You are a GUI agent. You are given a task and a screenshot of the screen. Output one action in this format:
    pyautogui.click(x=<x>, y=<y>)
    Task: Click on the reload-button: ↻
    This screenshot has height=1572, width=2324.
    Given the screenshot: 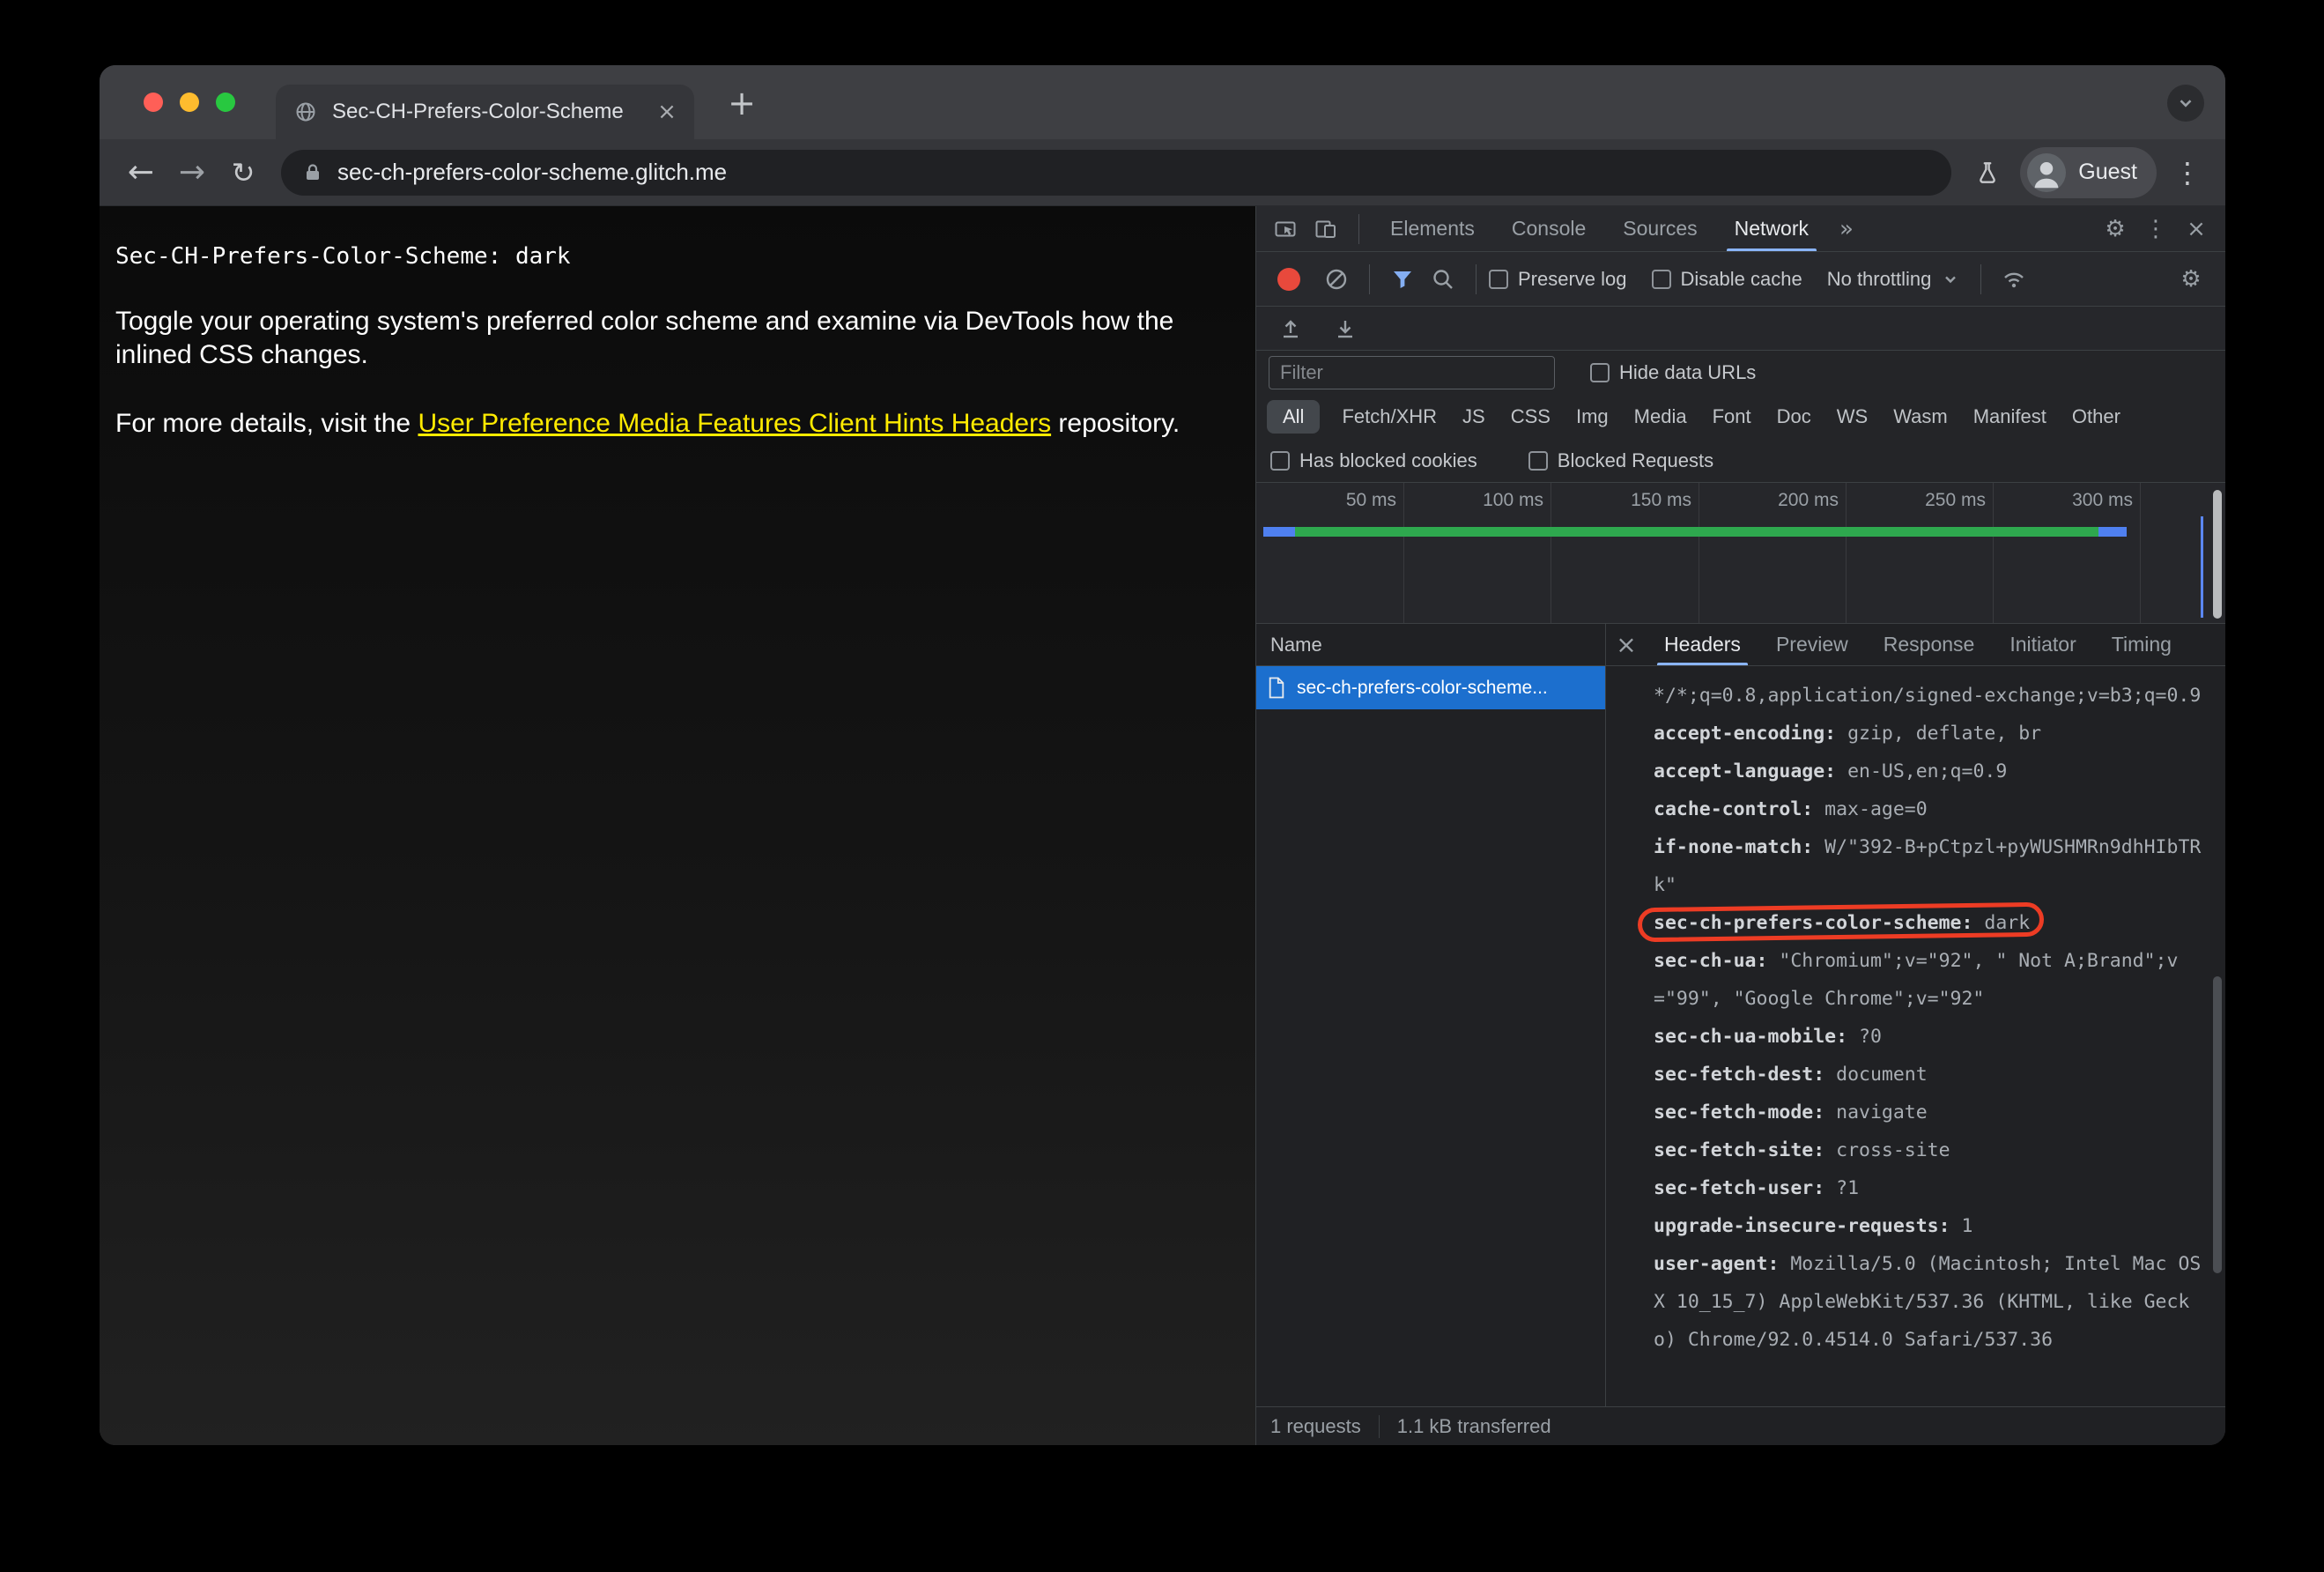 What is the action you would take?
    pyautogui.click(x=243, y=172)
    